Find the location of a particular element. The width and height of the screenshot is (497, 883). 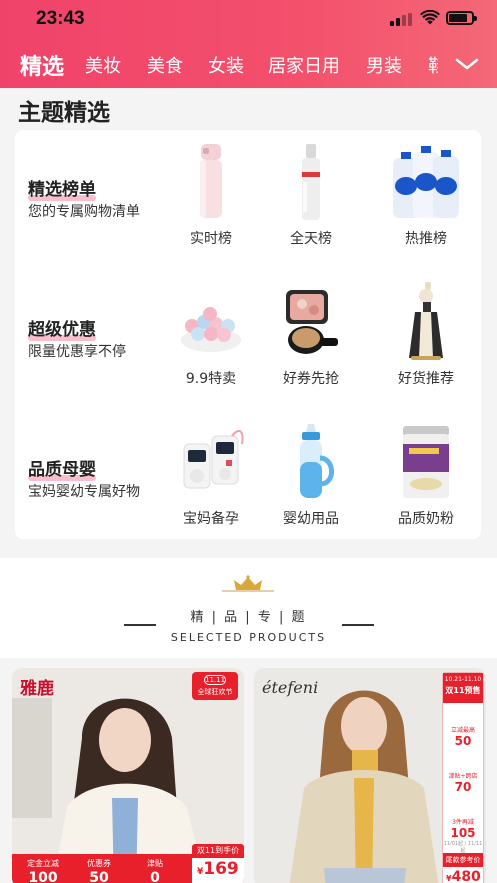

tab-beauty: 美妆 is located at coordinates (103, 65).